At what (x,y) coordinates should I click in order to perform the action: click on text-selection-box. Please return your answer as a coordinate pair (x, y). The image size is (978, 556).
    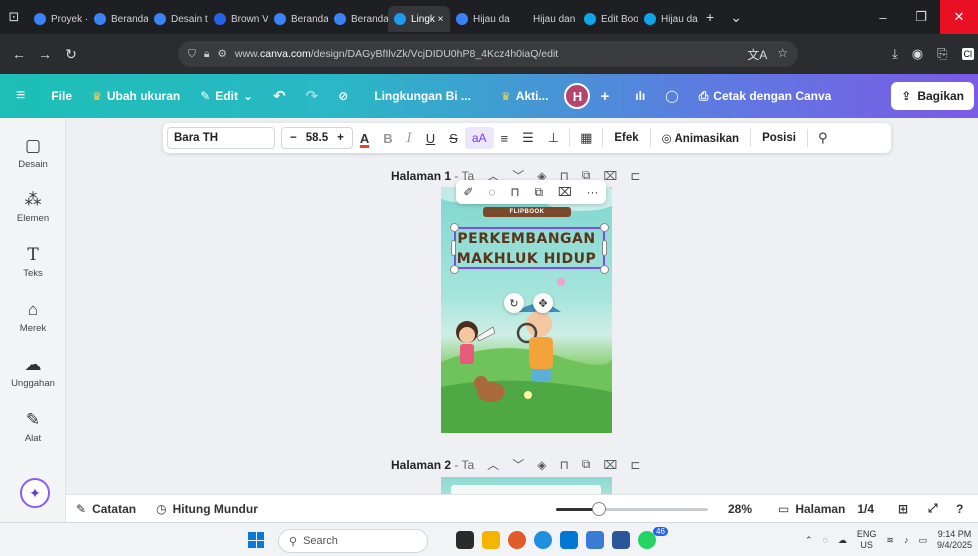
    Looking at the image, I should click on (529, 248).